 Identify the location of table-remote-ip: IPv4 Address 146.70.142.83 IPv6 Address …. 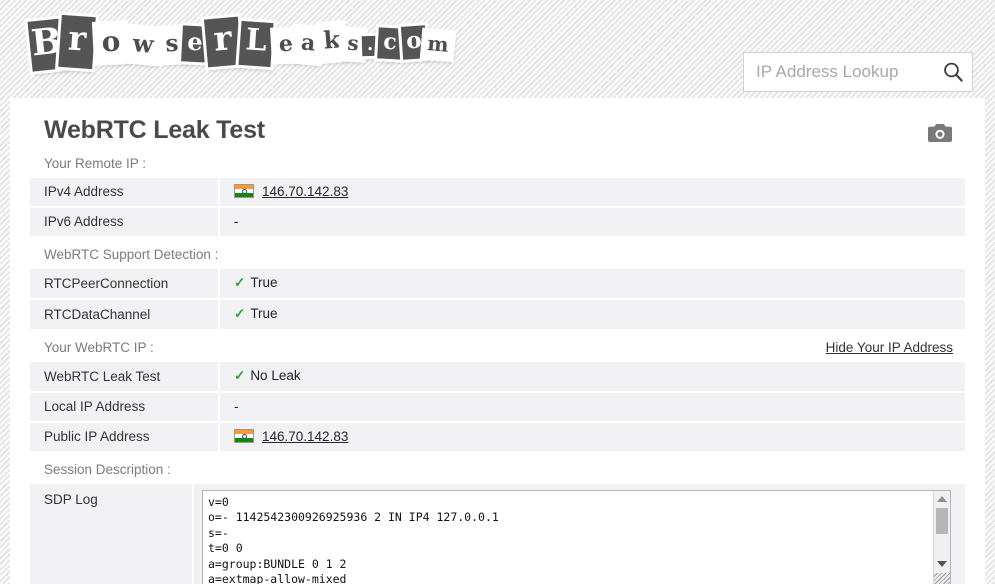
(497, 207).